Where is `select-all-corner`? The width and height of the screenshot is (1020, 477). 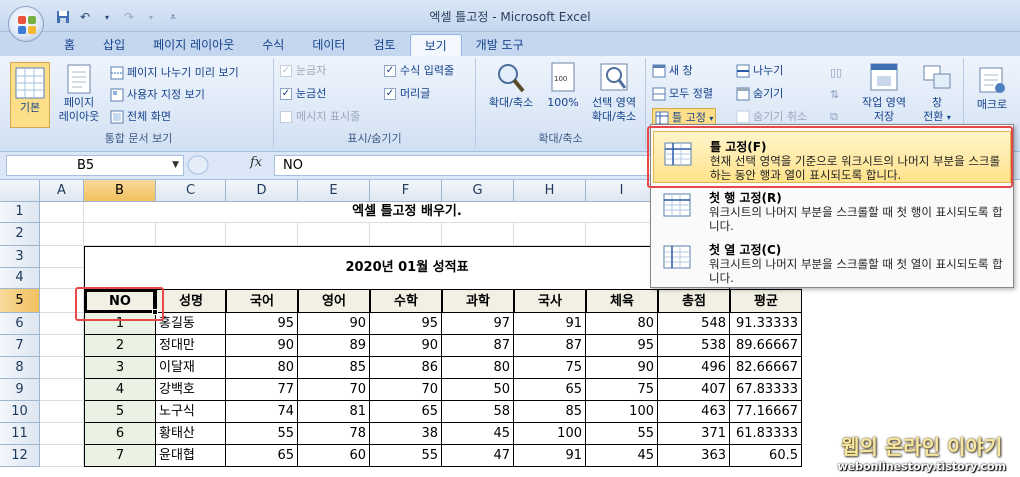 select-all-corner is located at coordinates (20, 191).